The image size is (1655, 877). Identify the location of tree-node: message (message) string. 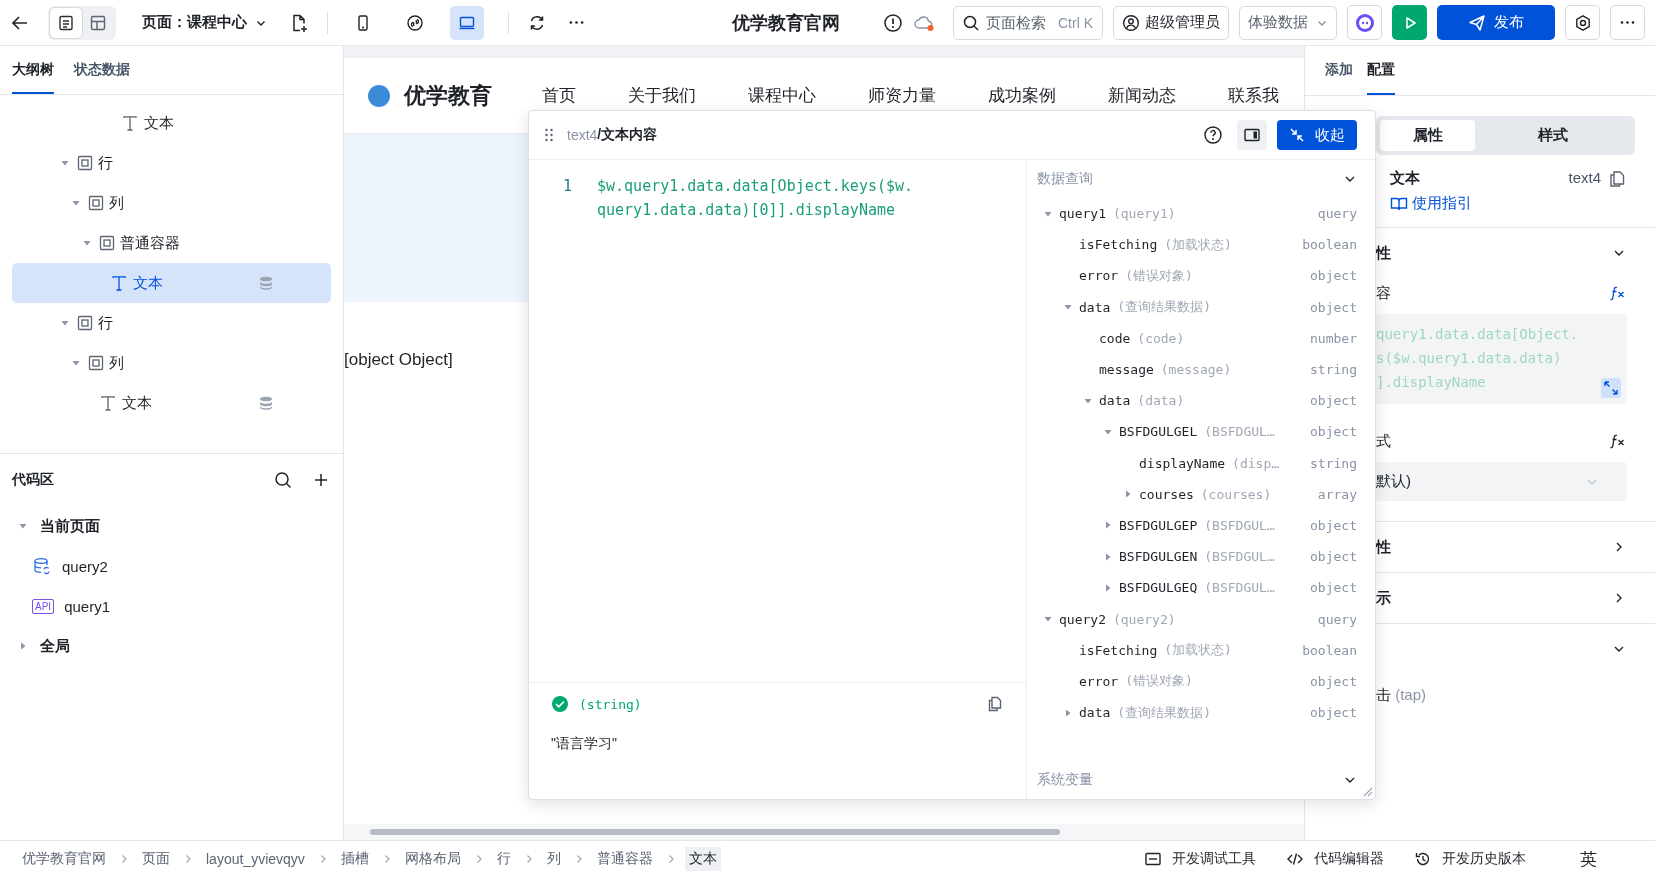
(1192, 369).